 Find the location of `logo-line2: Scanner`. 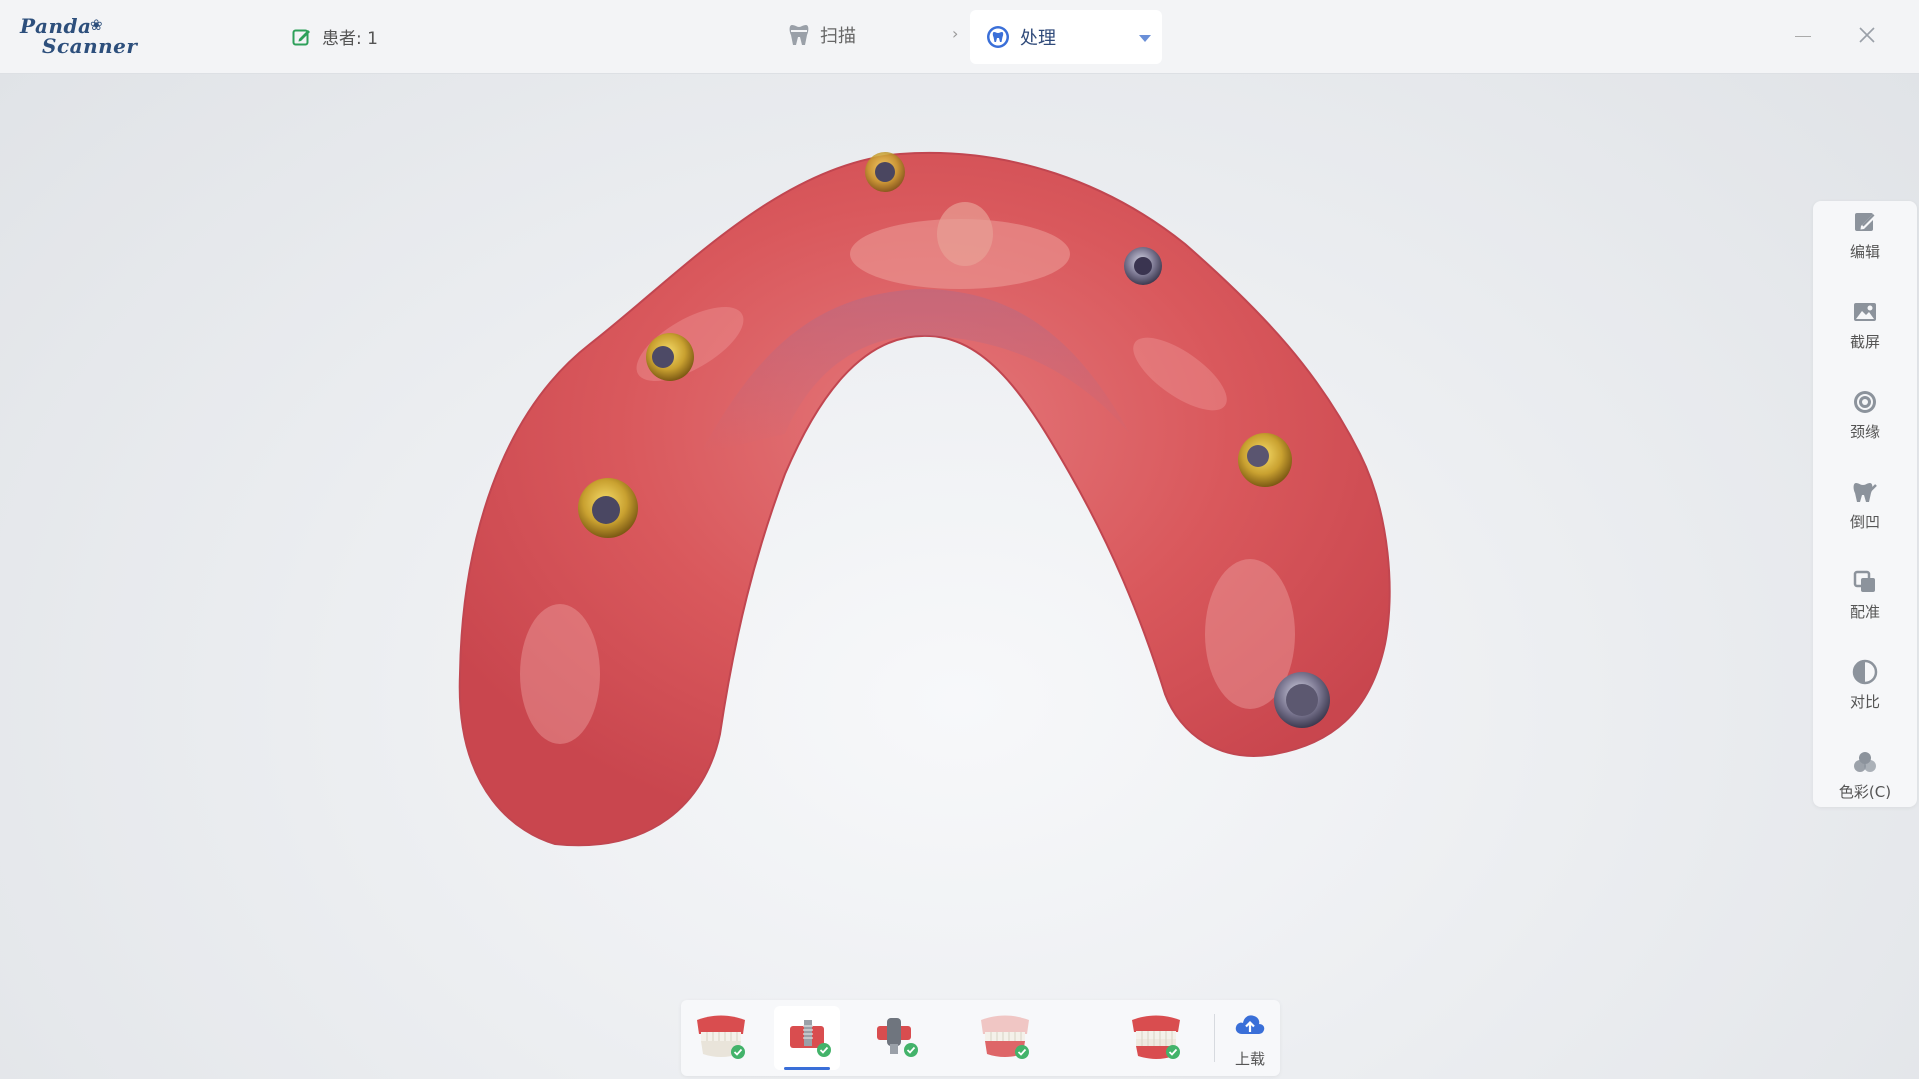

logo-line2: Scanner is located at coordinates (90, 46).